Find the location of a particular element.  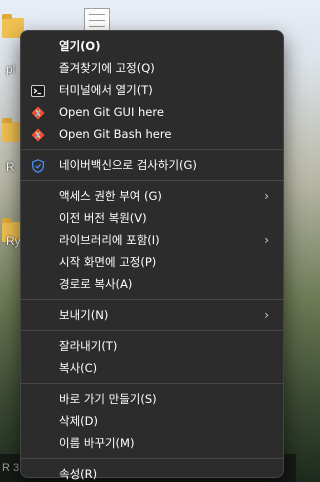

menu-item-include-library: 라이브러리에 포함(I) › is located at coordinates (152, 240).